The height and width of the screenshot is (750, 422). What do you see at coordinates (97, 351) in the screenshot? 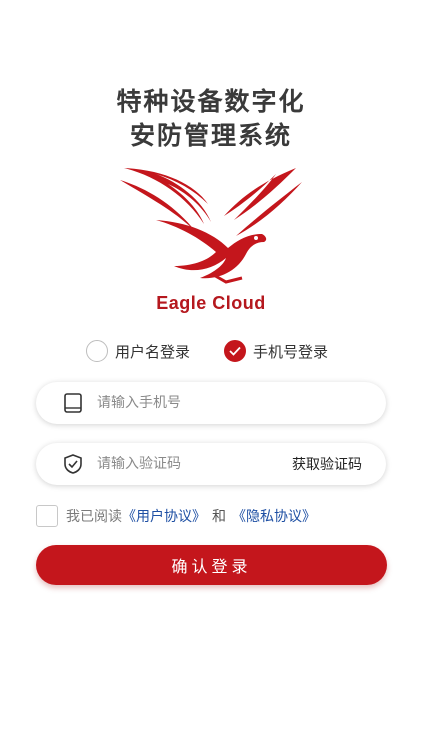
I see `radio-unchecked-icon` at bounding box center [97, 351].